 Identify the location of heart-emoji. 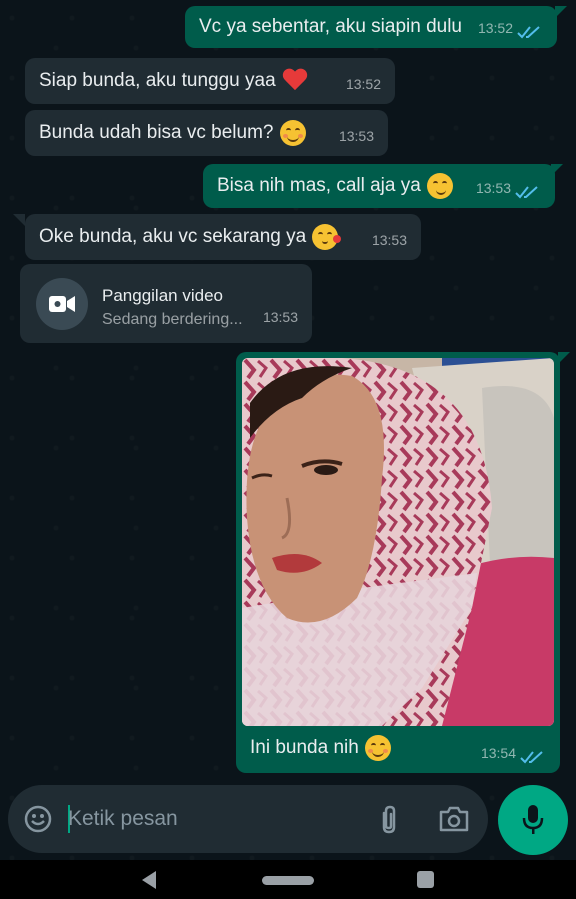
(295, 81).